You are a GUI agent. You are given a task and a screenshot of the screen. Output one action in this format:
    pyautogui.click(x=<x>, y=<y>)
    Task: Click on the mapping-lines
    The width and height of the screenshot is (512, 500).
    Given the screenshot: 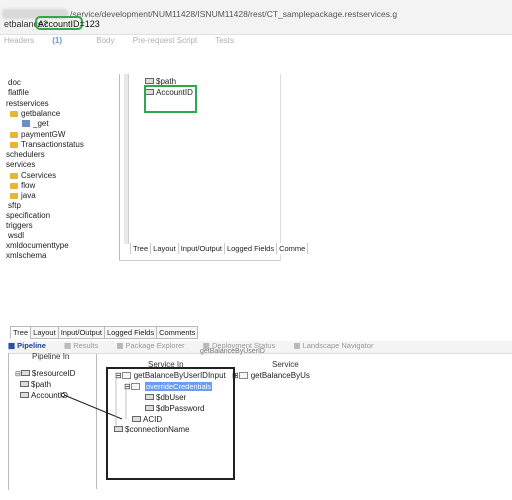 What is the action you would take?
    pyautogui.click(x=94, y=403)
    